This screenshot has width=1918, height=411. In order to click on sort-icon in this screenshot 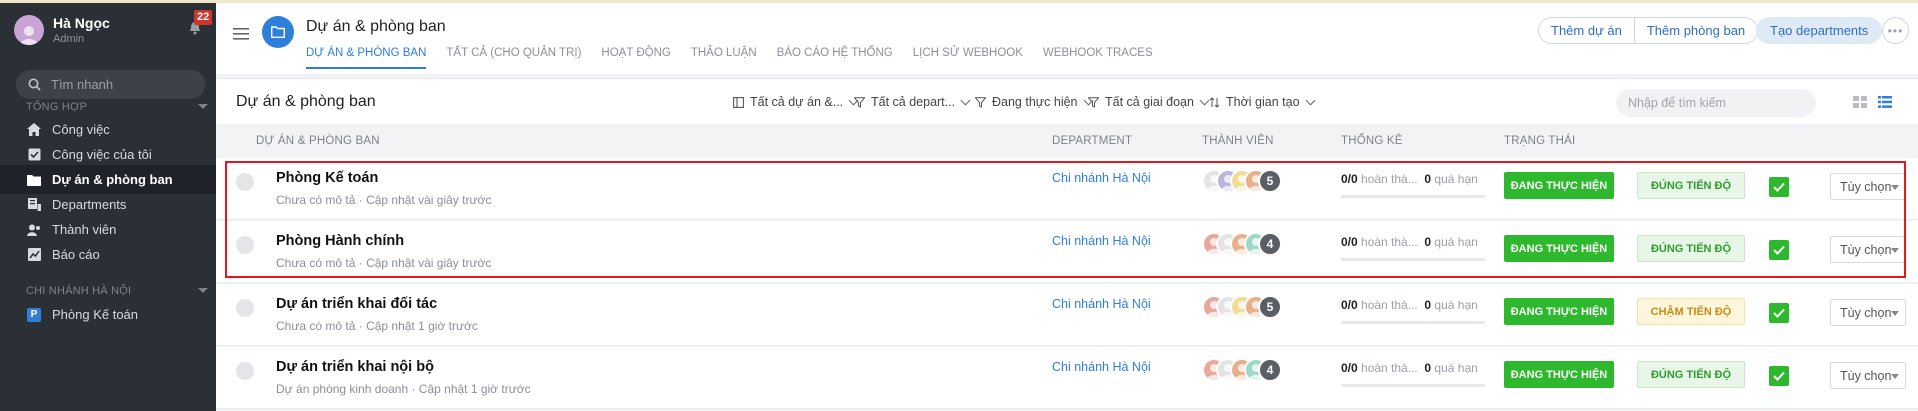, I will do `click(1214, 102)`.